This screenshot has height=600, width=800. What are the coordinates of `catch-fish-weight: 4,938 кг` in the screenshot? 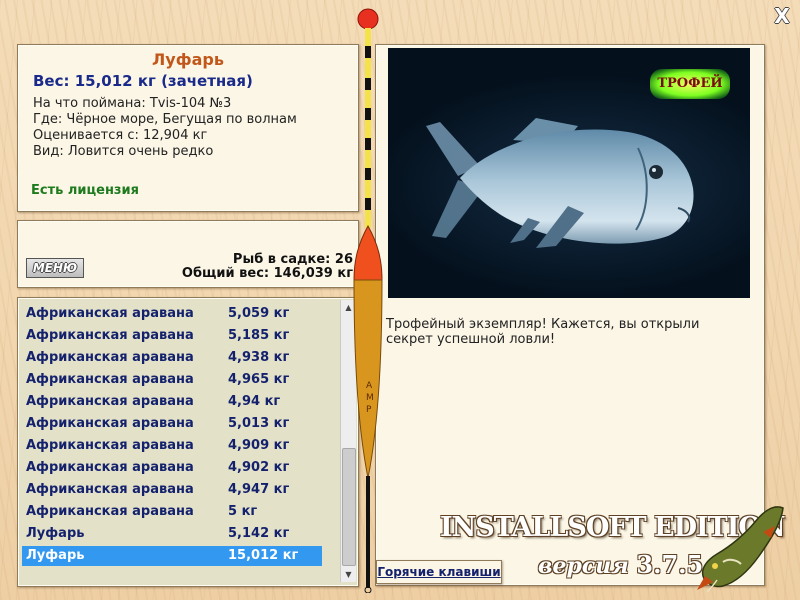 It's located at (259, 357).